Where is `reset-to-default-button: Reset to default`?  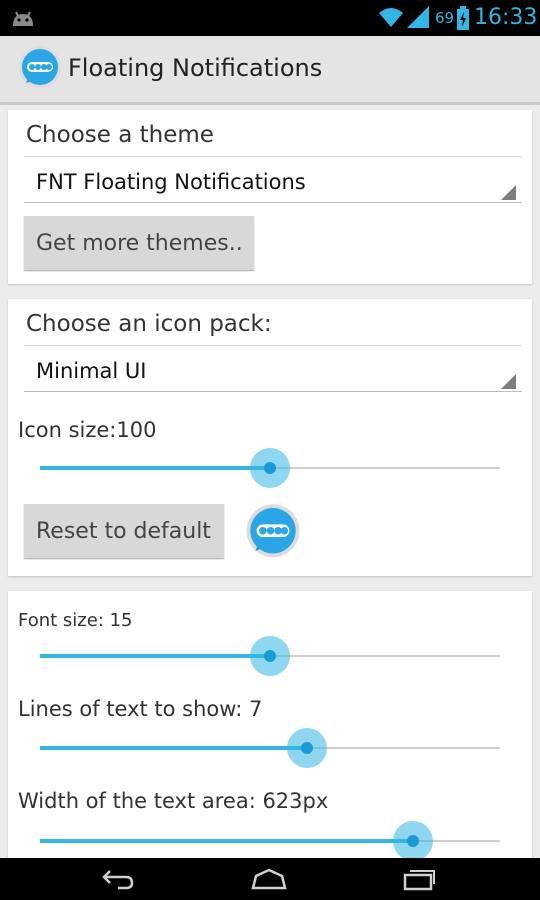
reset-to-default-button: Reset to default is located at coordinates (124, 531).